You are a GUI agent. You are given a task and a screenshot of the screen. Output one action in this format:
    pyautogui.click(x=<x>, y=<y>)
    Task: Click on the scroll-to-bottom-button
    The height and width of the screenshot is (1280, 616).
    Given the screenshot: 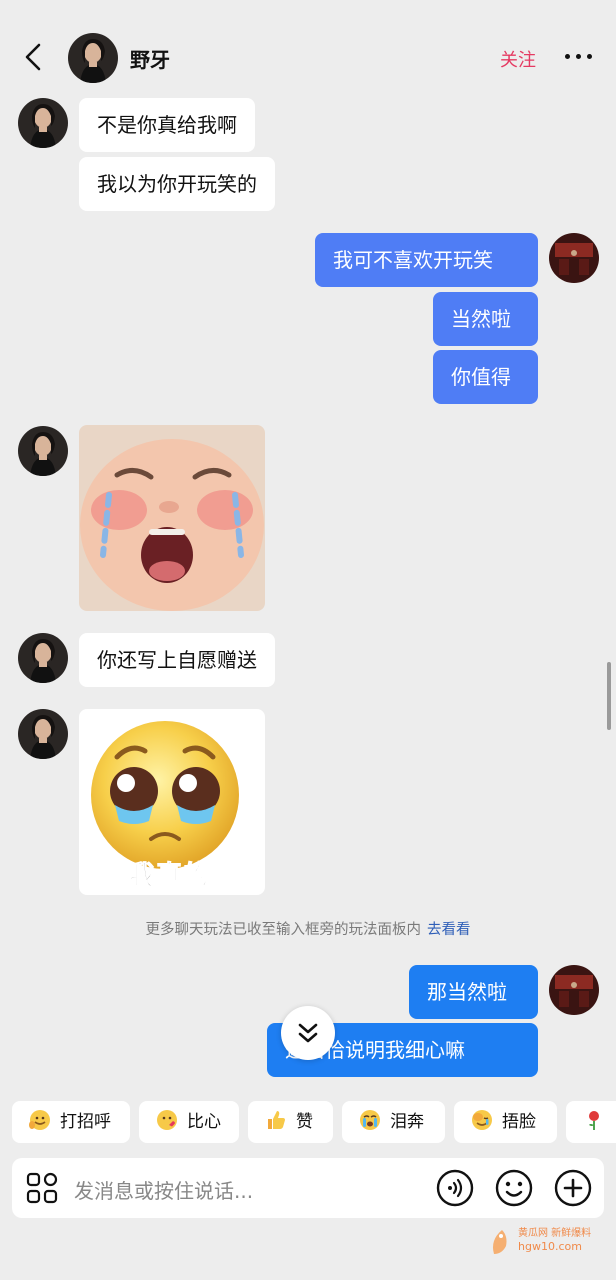 What is the action you would take?
    pyautogui.click(x=308, y=1033)
    